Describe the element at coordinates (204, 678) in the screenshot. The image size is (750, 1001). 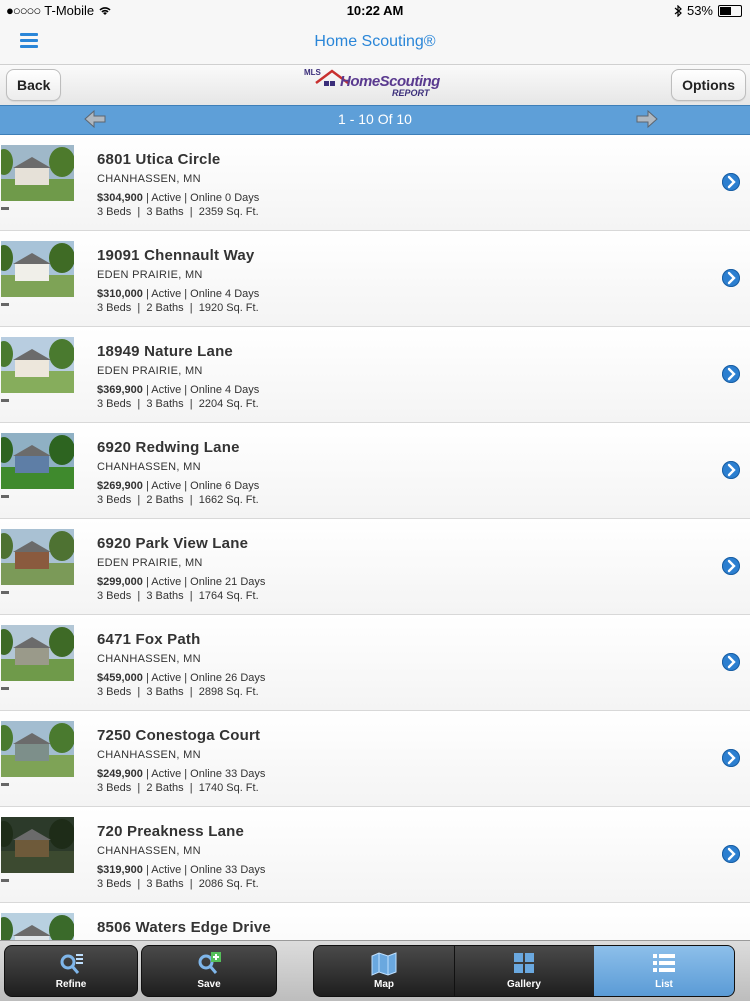
I see `listing-status: | Active | Online 26 Days` at that location.